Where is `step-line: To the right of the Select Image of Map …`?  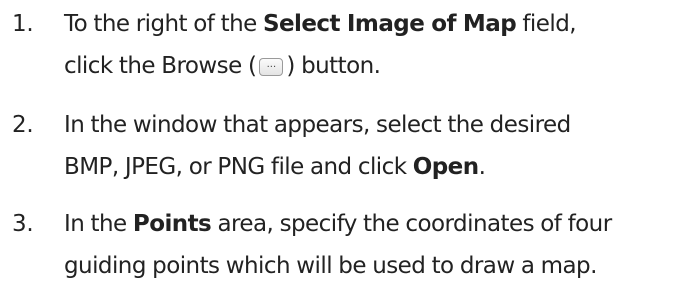
step-line: To the right of the Select Image of Map … is located at coordinates (364, 24).